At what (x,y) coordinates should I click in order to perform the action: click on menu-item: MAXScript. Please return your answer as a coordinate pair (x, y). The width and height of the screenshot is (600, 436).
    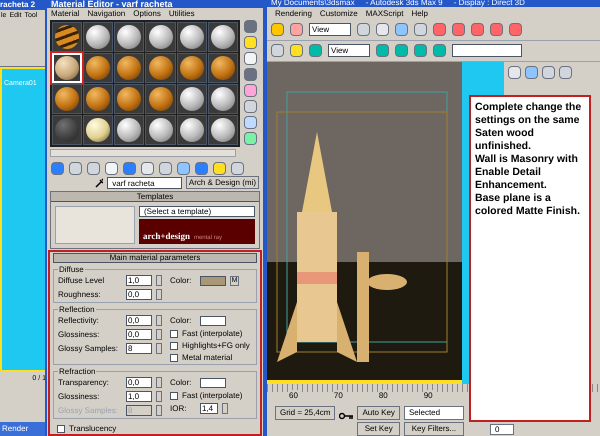
    Looking at the image, I should click on (385, 14).